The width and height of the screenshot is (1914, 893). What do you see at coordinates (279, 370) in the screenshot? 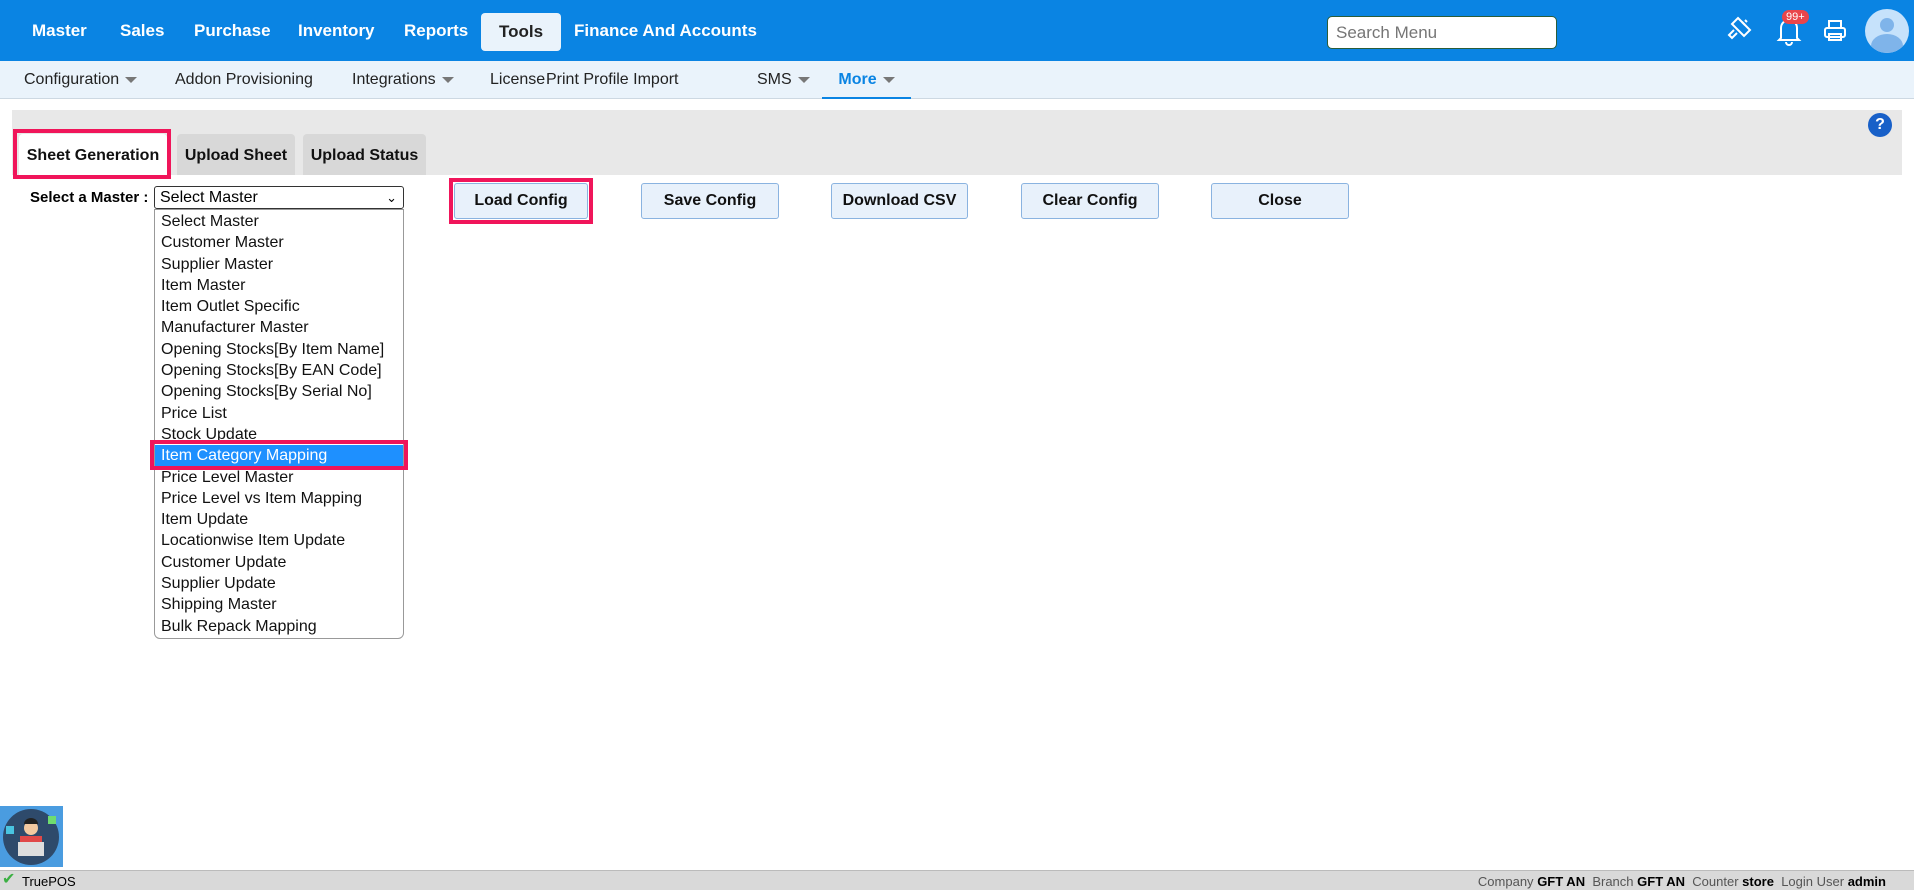
I see `option-item: Opening Stocks[By EAN Code]` at bounding box center [279, 370].